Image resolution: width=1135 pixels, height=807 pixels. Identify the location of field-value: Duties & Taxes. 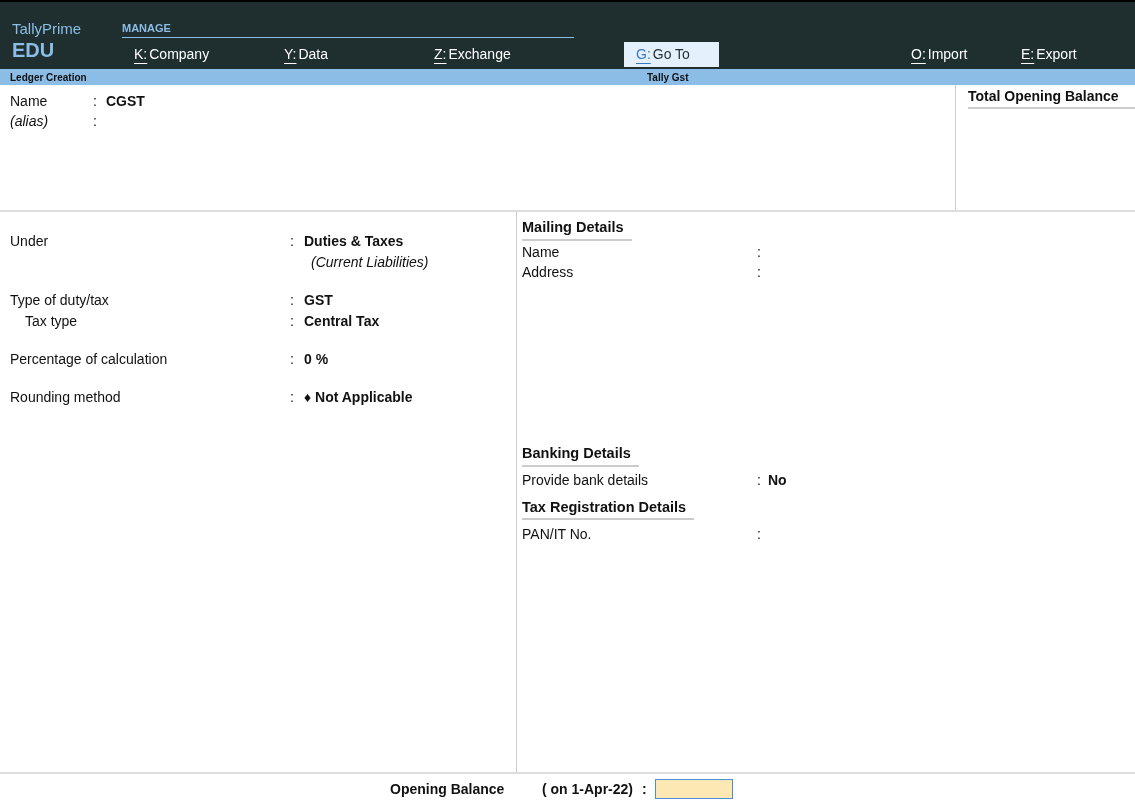
(354, 241).